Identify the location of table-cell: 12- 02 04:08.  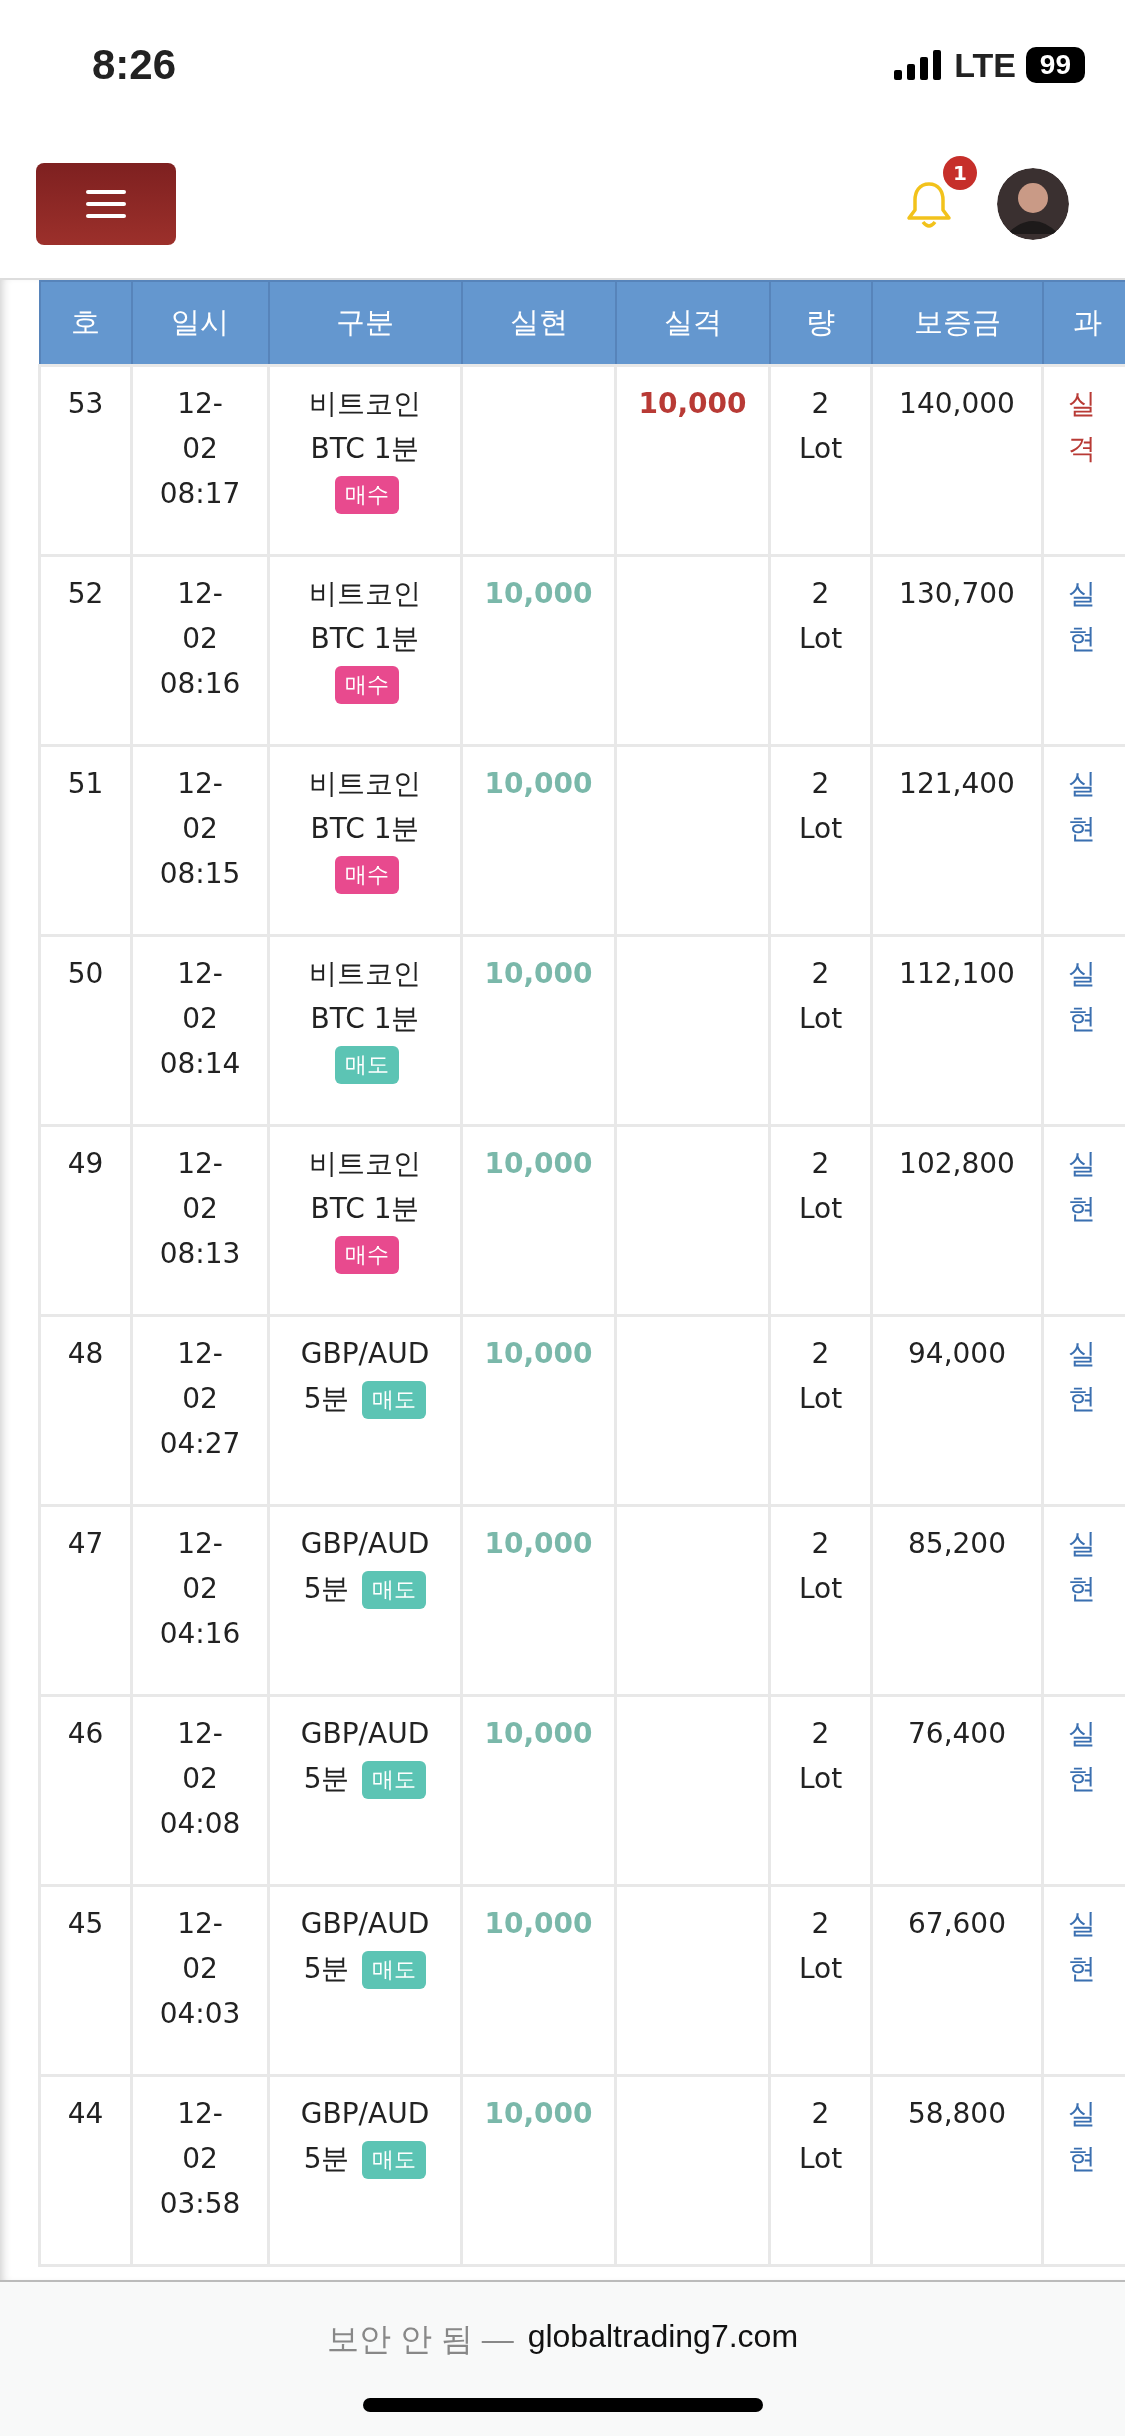
(200, 1790).